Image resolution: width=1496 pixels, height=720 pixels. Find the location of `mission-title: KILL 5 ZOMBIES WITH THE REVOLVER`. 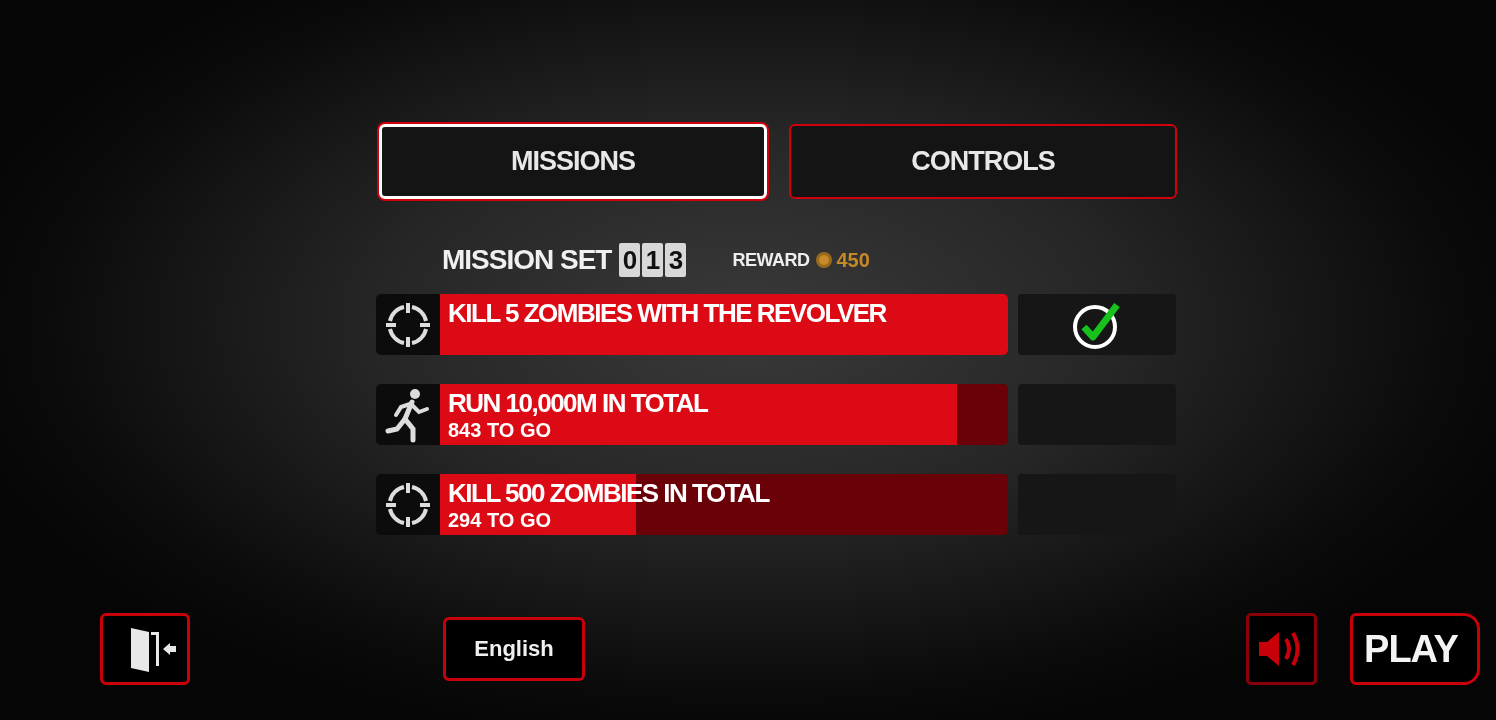

mission-title: KILL 5 ZOMBIES WITH THE REVOLVER is located at coordinates (668, 313).